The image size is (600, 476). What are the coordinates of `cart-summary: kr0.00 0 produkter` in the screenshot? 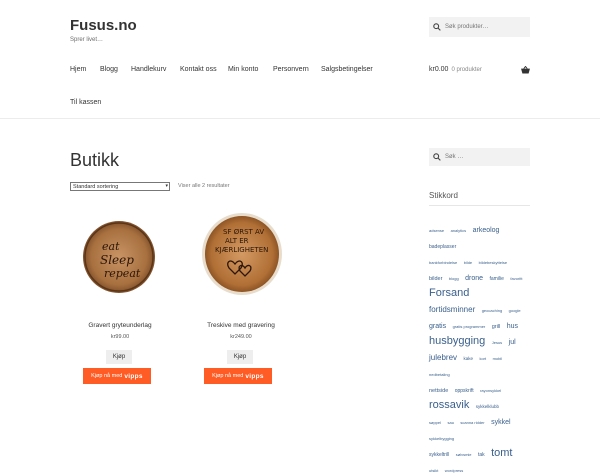 It's located at (455, 69).